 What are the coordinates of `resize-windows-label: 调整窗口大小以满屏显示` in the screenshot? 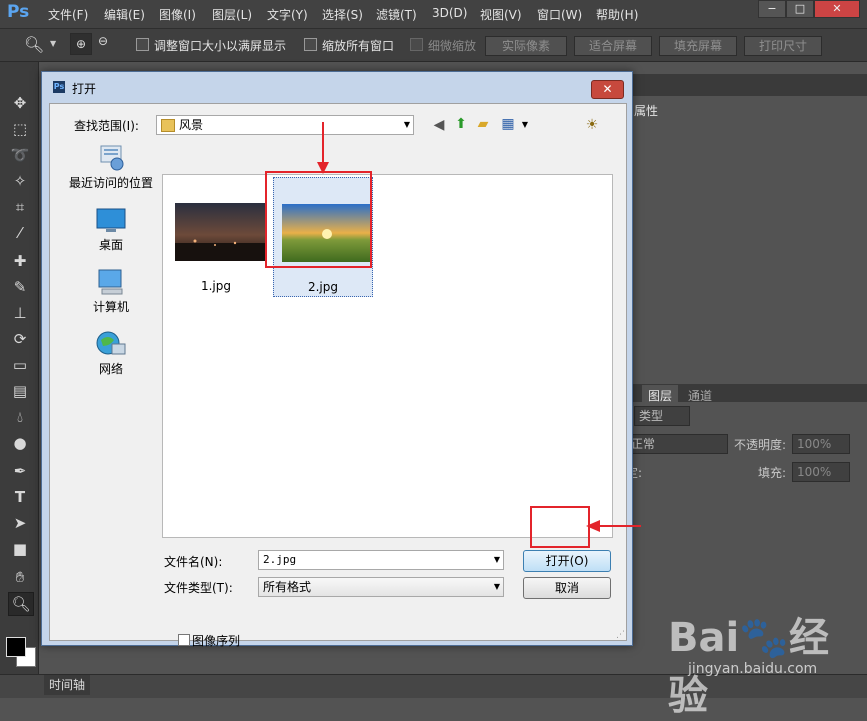 It's located at (220, 46).